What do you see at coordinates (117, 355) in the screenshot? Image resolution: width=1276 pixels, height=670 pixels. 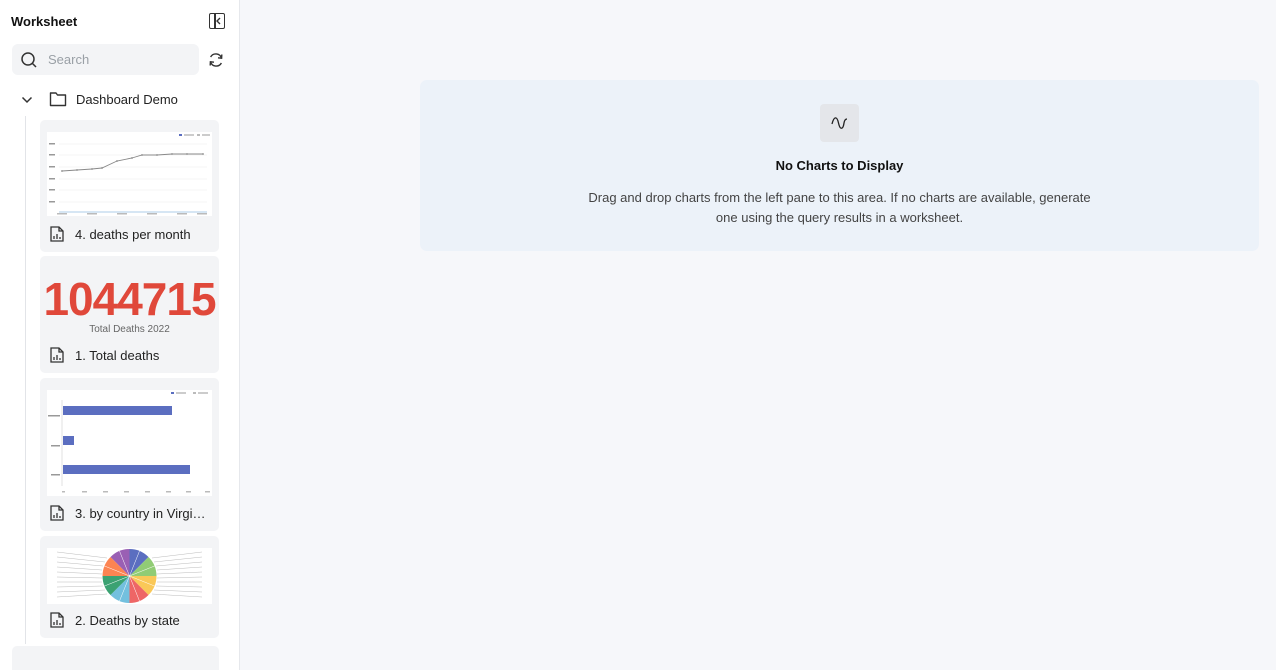 I see `card-label: 1. Total deaths` at bounding box center [117, 355].